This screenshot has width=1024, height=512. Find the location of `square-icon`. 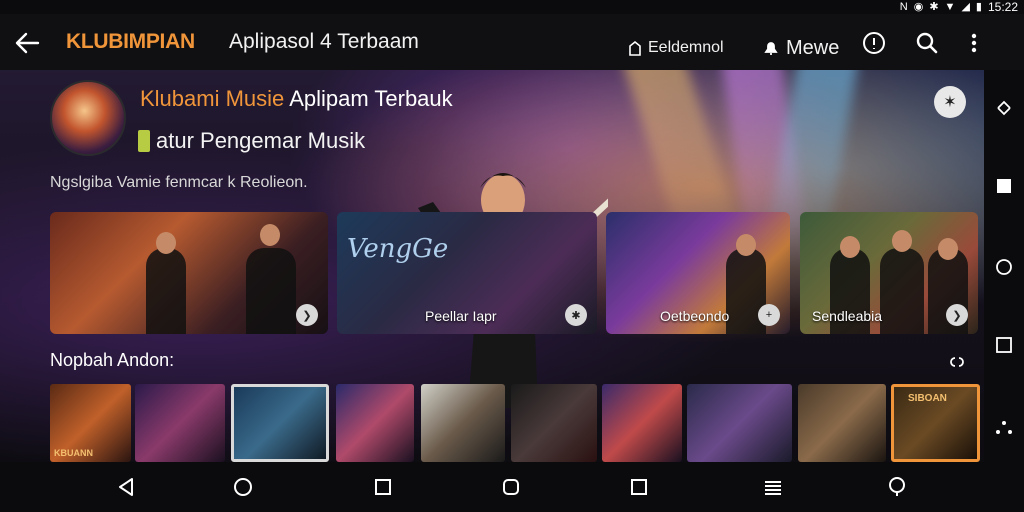

square-icon is located at coordinates (639, 487).